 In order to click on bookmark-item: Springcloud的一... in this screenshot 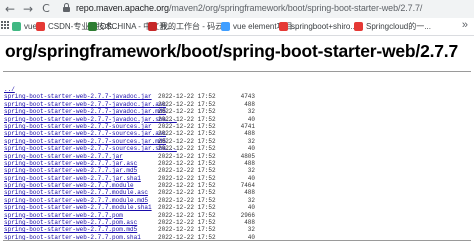, I will do `click(392, 26)`.